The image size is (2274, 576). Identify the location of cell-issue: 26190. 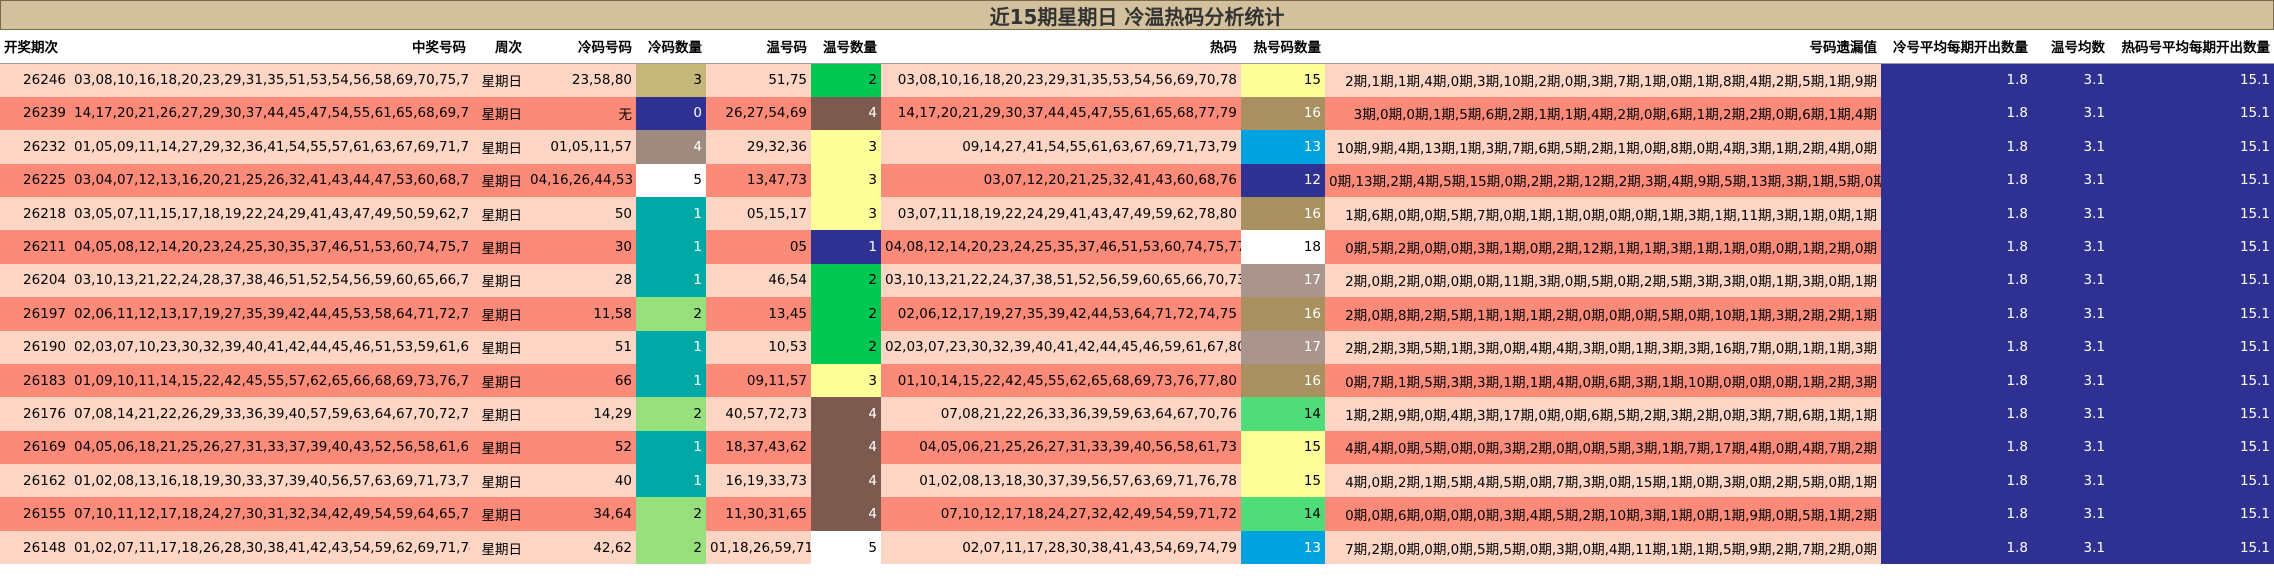
(35, 347).